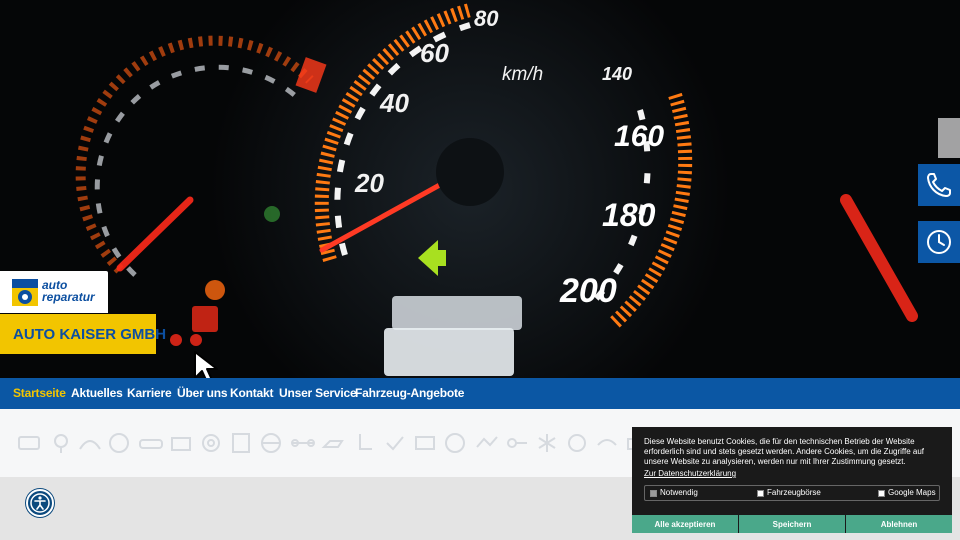  Describe the element at coordinates (365, 442) in the screenshot. I see `seat-icon` at that location.